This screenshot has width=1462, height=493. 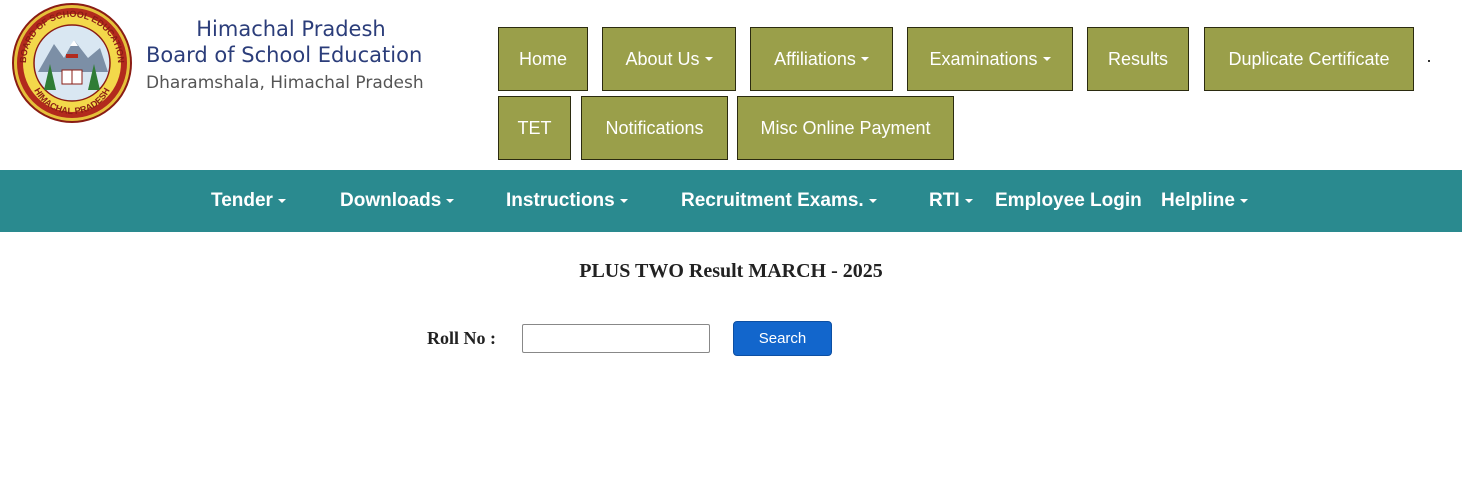 I want to click on nav-employee-login-label: Employee Login, so click(x=1068, y=200).